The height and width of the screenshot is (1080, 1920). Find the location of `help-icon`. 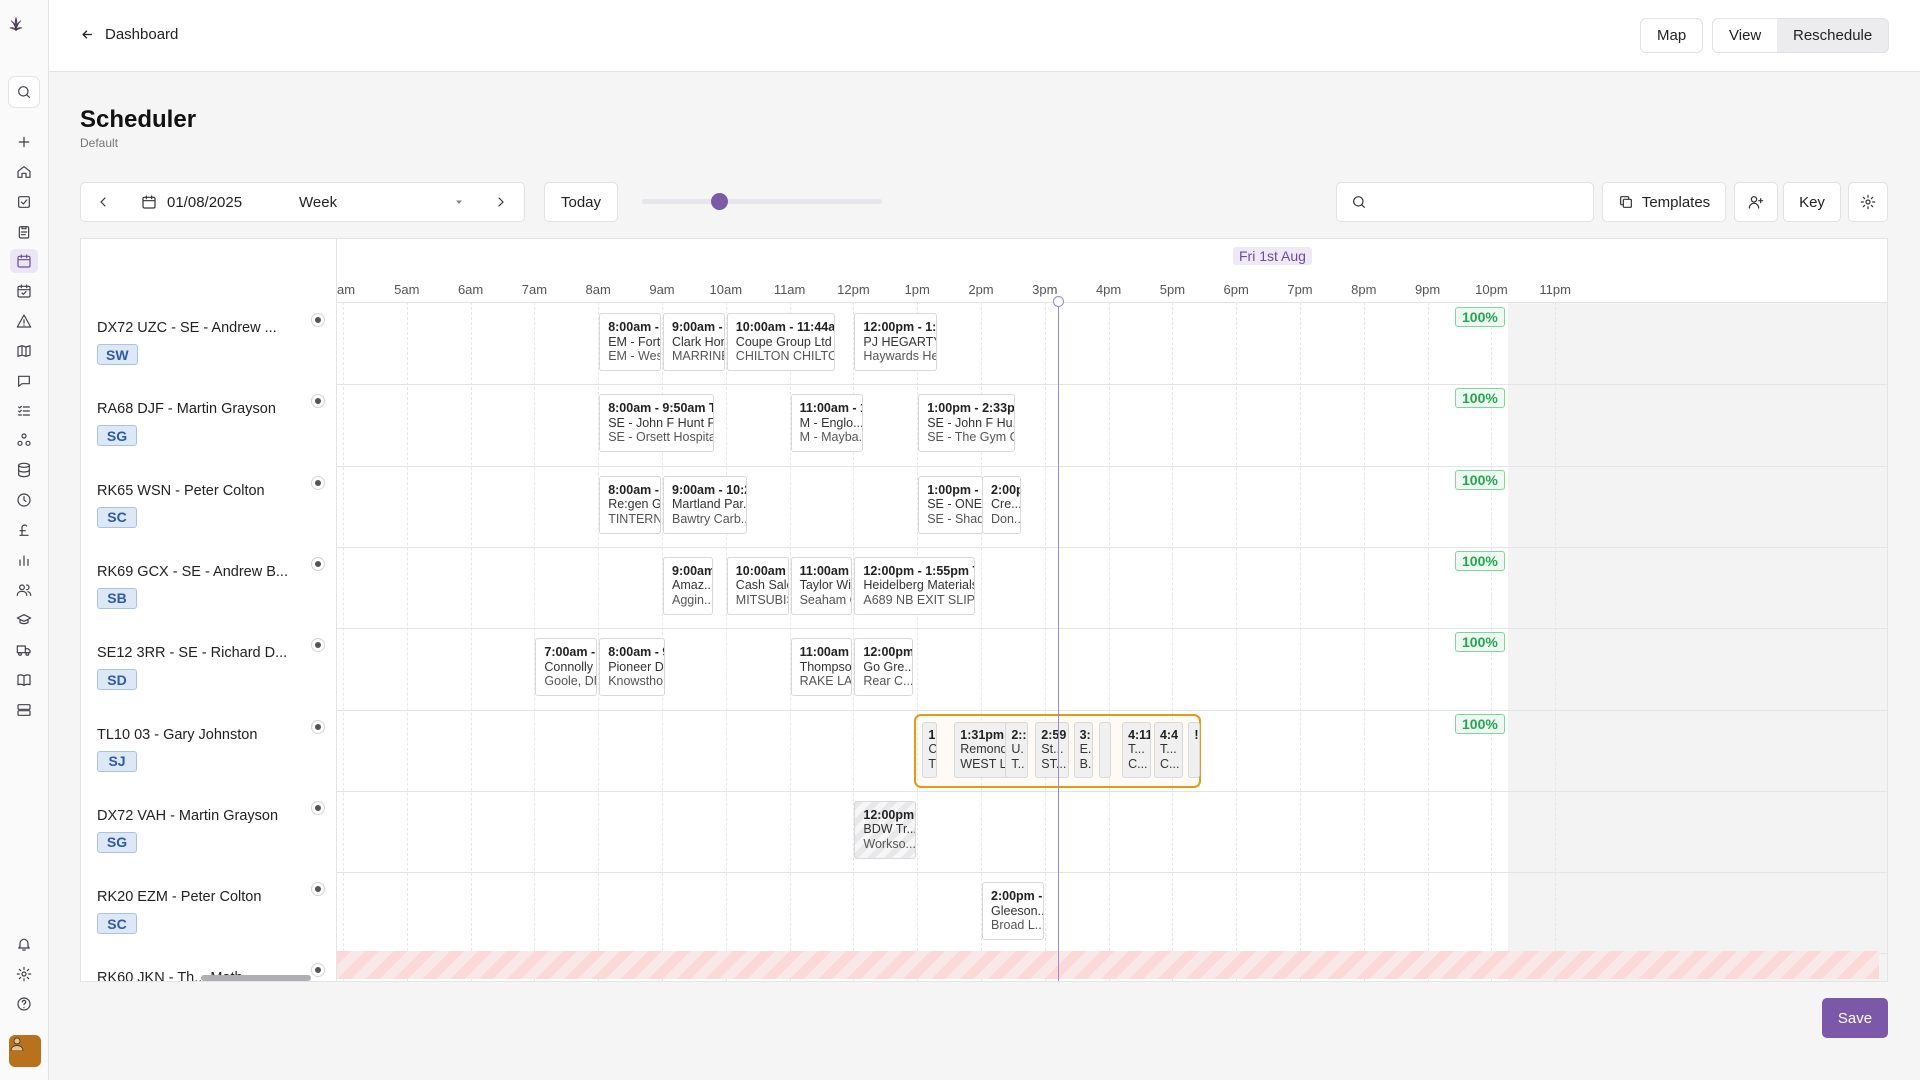

help-icon is located at coordinates (24, 1004).